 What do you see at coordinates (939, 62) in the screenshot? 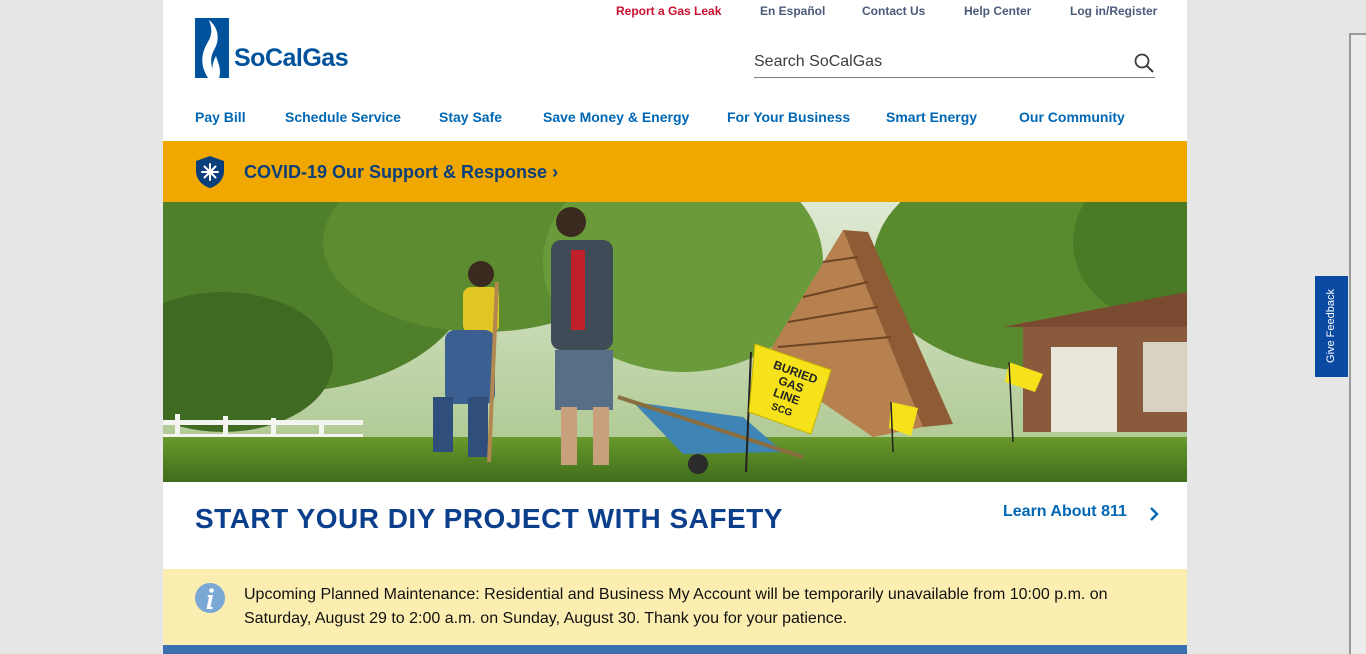
I see `search-input` at bounding box center [939, 62].